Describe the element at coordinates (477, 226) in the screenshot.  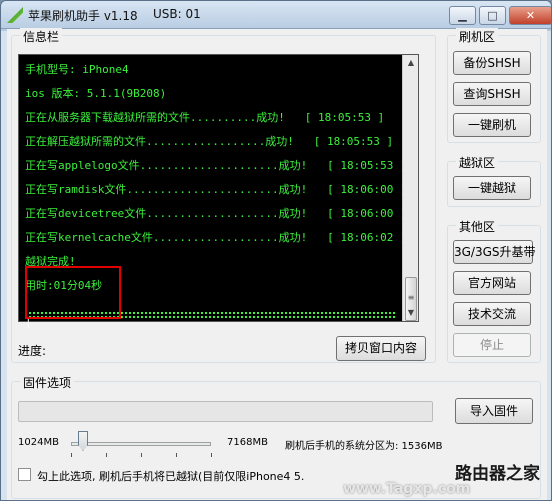
I see `other-group-title: 其他区` at that location.